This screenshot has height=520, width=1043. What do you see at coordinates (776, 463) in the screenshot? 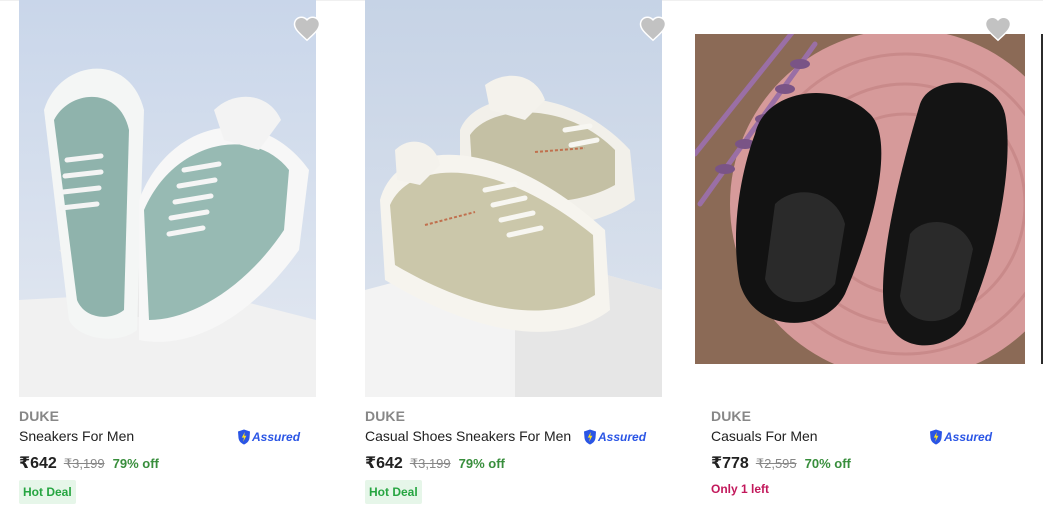
I see `original-price: ₹2,595` at bounding box center [776, 463].